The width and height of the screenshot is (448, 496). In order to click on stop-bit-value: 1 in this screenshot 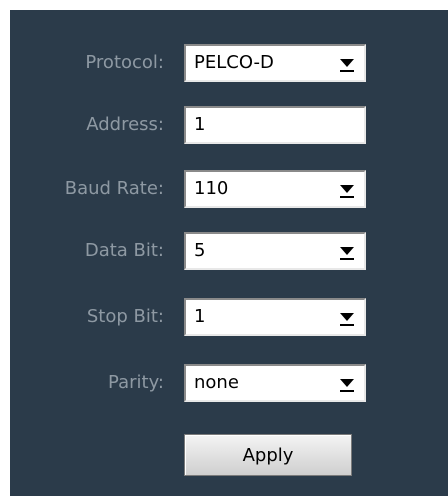, I will do `click(200, 316)`.